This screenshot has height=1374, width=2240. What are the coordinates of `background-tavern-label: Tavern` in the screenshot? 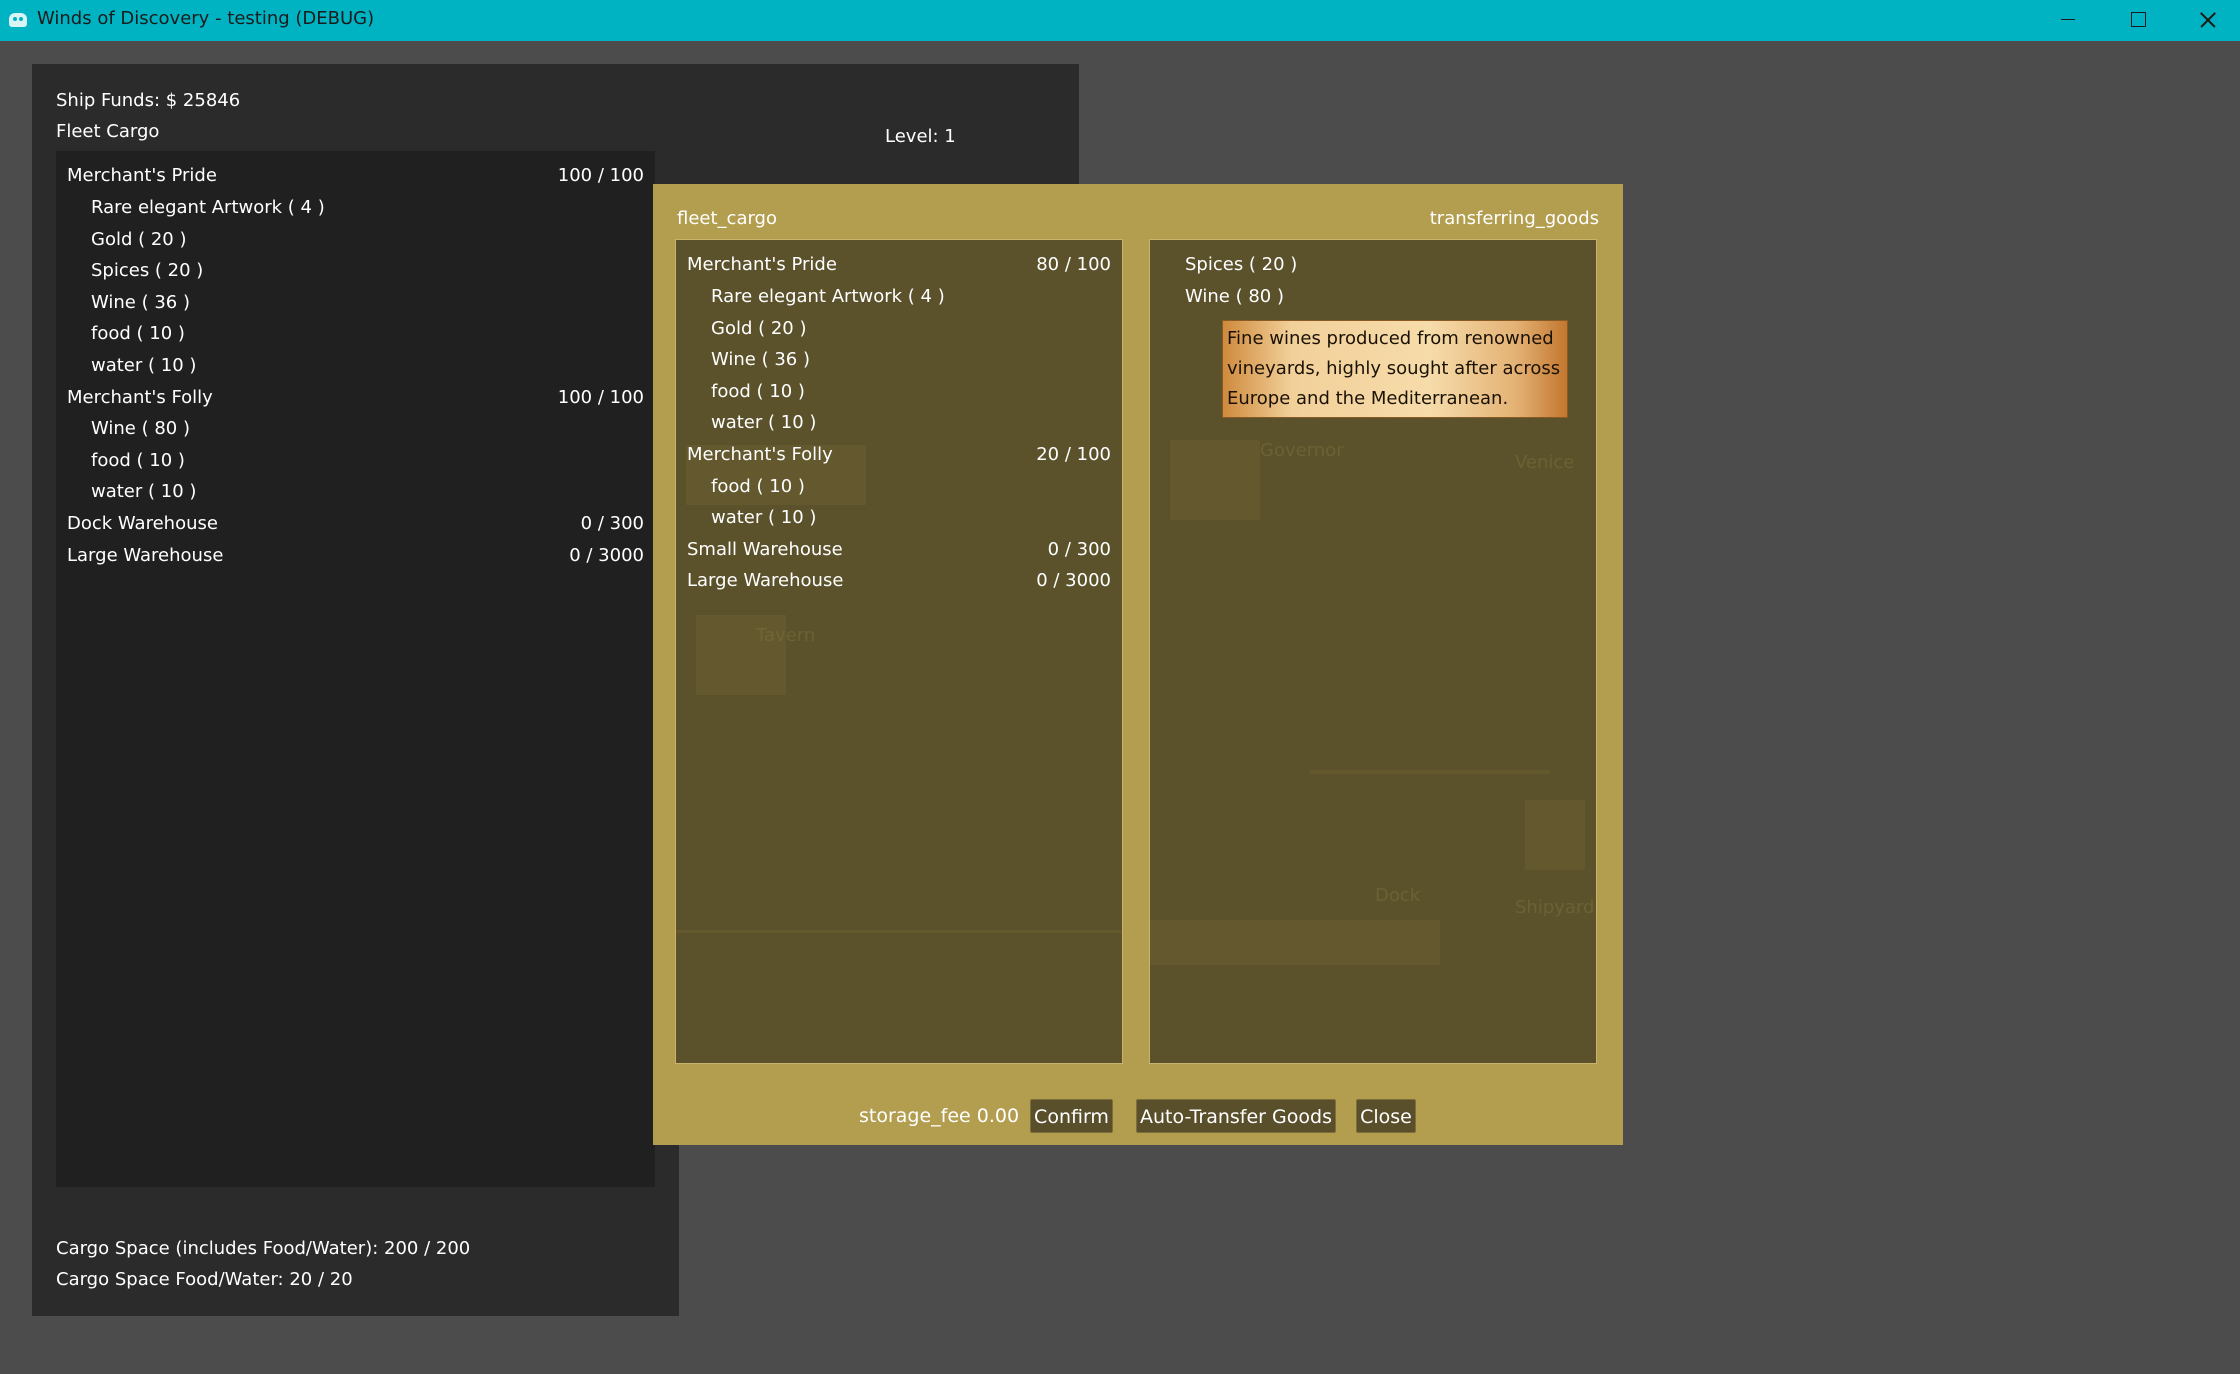 It's located at (786, 635).